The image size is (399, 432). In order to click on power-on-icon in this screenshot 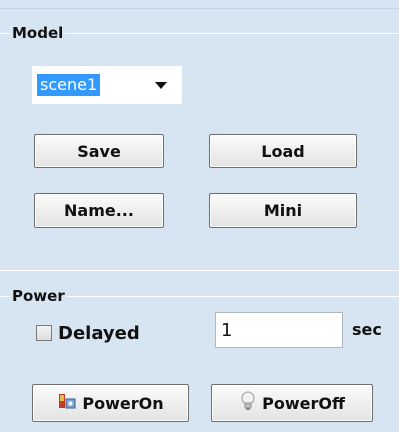, I will do `click(67, 403)`.